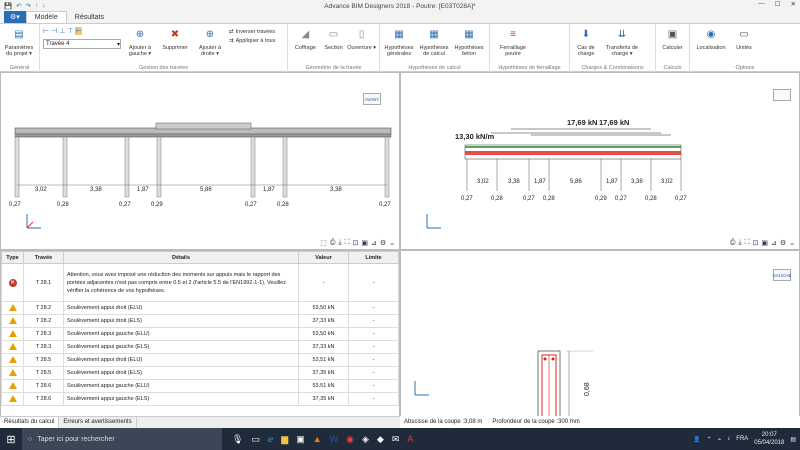  Describe the element at coordinates (62, 31) in the screenshot. I see `span-icon: ⊥` at that location.